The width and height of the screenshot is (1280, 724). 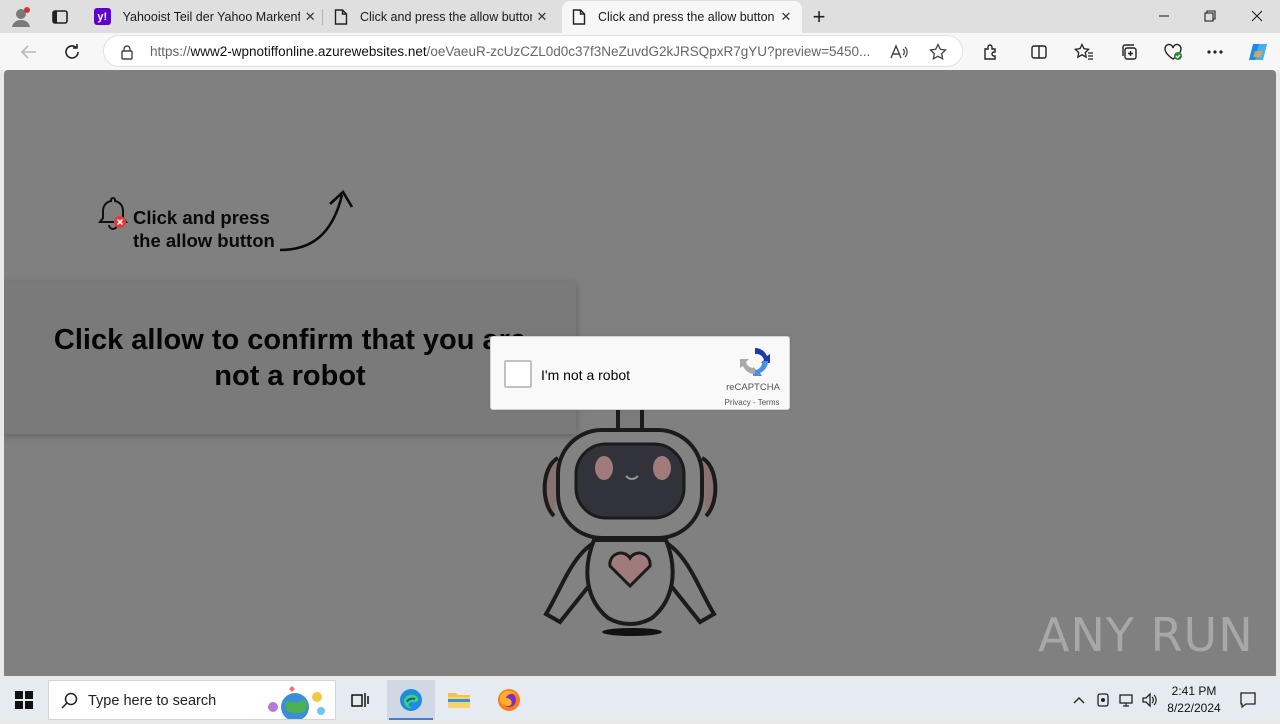 What do you see at coordinates (1103, 700) in the screenshot?
I see `meet-now-icon` at bounding box center [1103, 700].